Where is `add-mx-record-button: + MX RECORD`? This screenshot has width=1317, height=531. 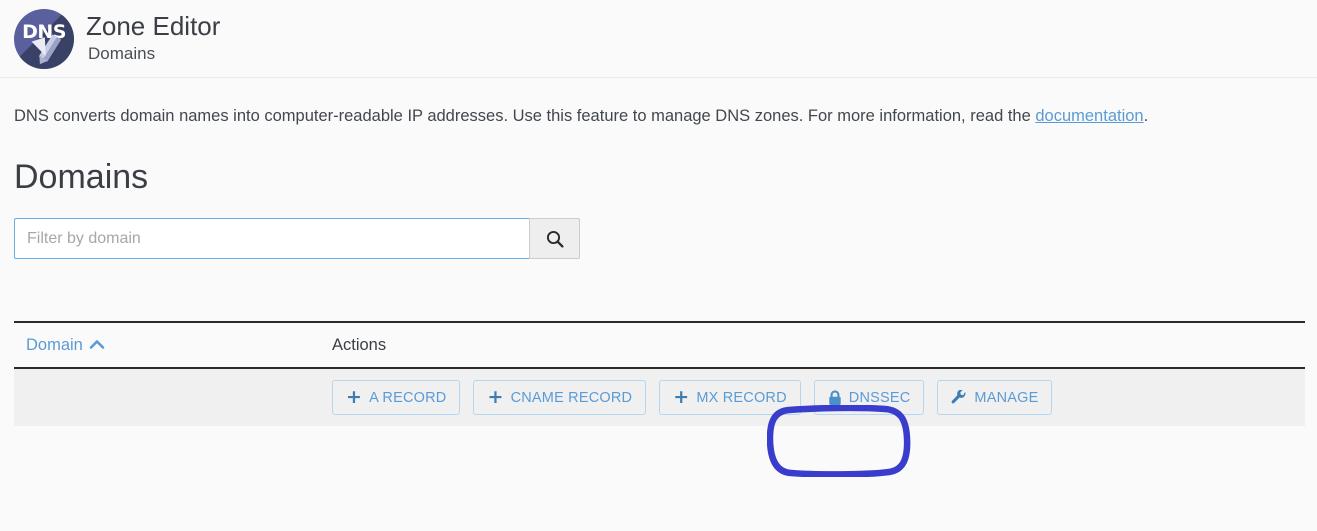 add-mx-record-button: + MX RECORD is located at coordinates (730, 398).